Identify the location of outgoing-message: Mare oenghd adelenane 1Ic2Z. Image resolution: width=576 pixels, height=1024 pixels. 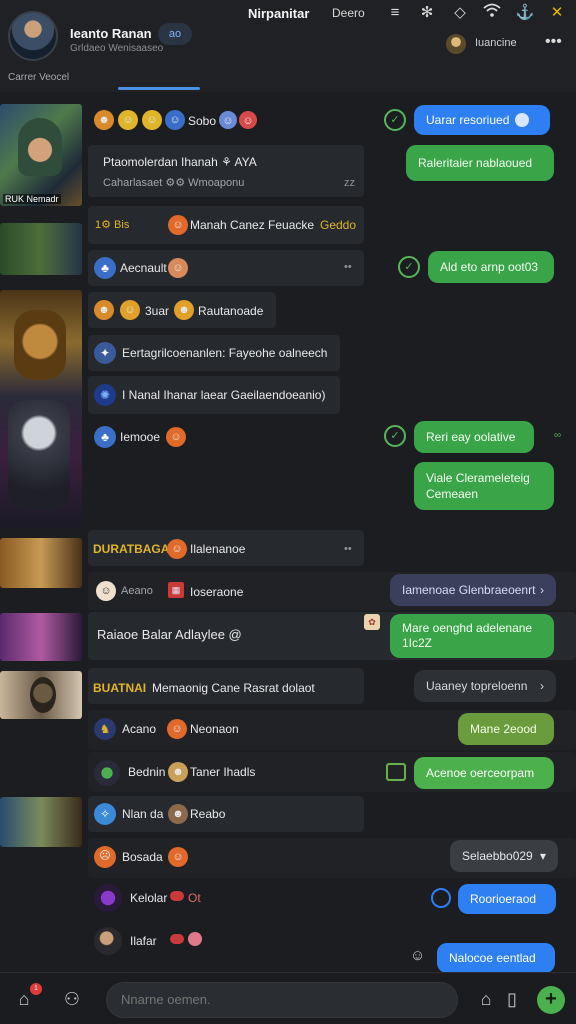
(472, 636).